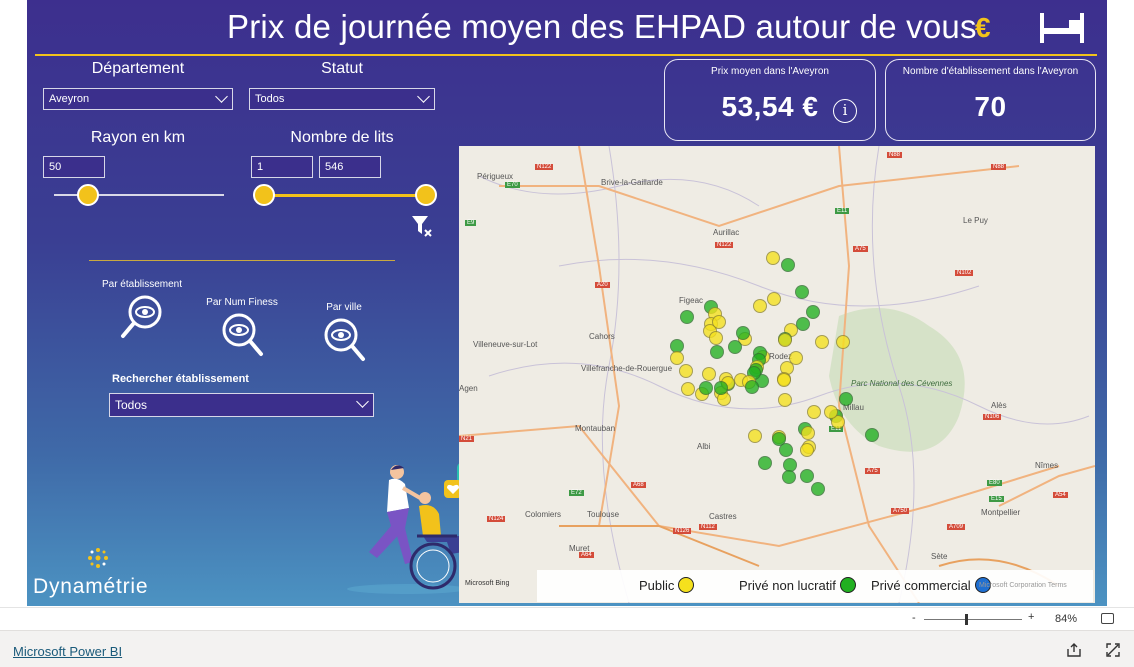  What do you see at coordinates (342, 68) in the screenshot?
I see `statut-label: Statut` at bounding box center [342, 68].